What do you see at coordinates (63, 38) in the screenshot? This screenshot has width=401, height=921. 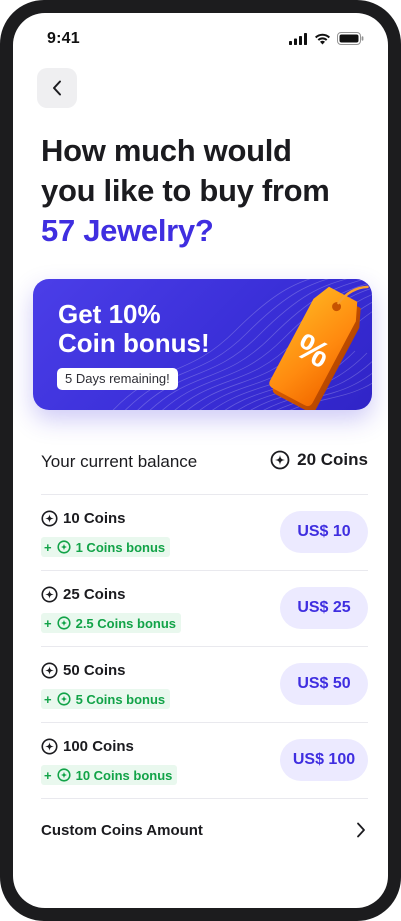 I see `status-time: 9:41` at bounding box center [63, 38].